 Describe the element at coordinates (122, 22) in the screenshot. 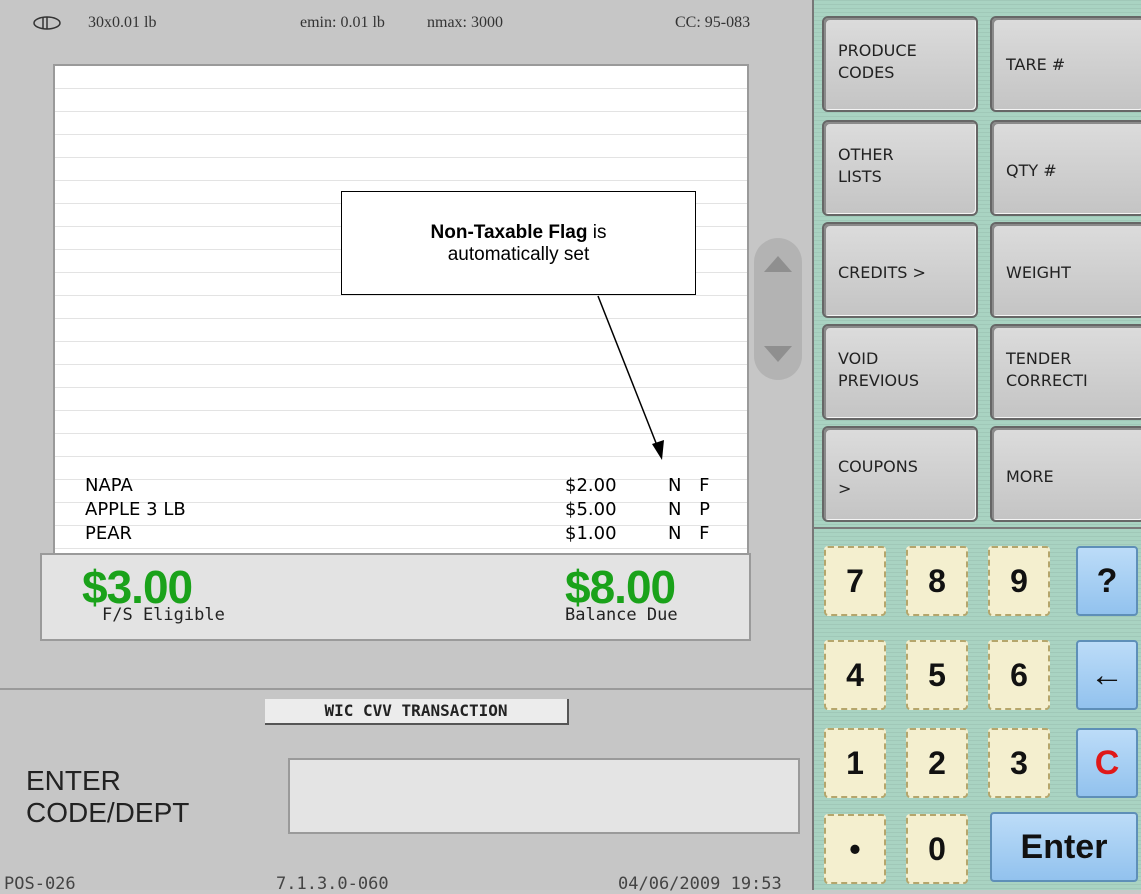

I see `scale-capacity: 30x0.01 lb` at that location.